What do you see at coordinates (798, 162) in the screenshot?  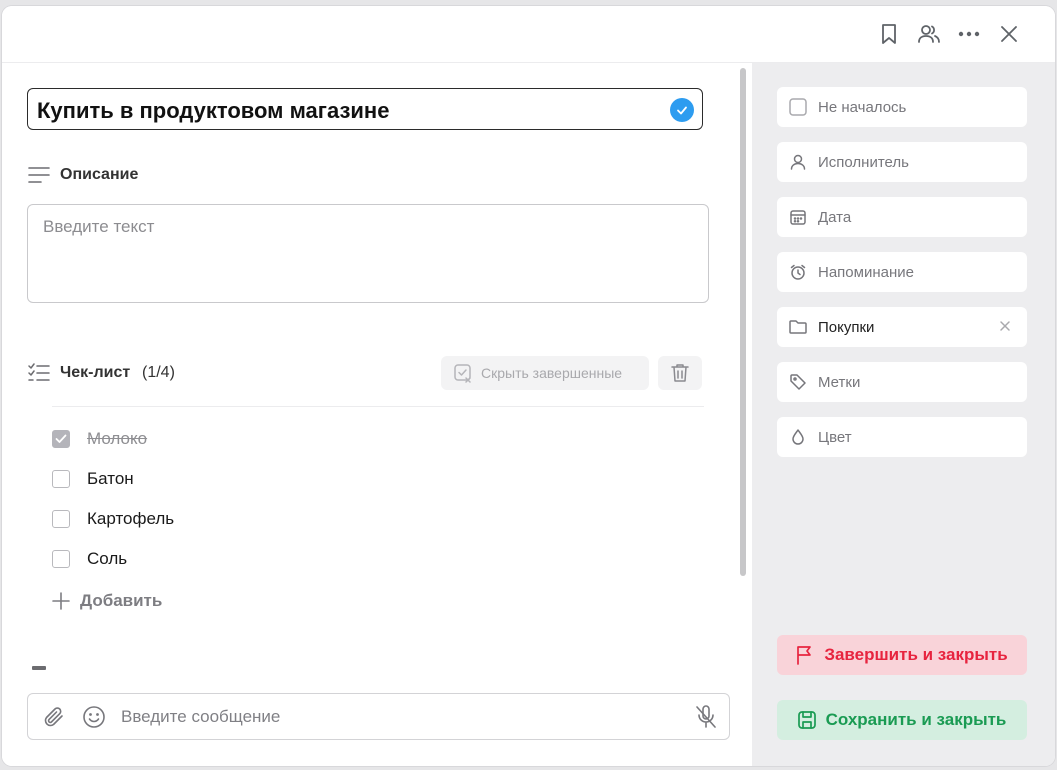 I see `user-icon` at bounding box center [798, 162].